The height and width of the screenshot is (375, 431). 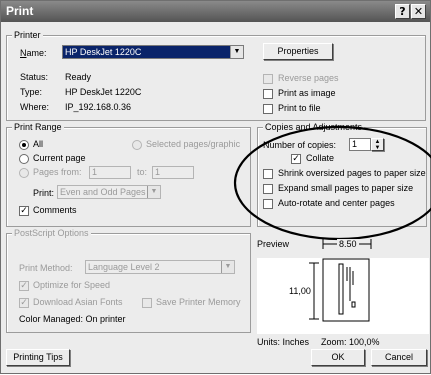 What do you see at coordinates (193, 144) in the screenshot?
I see `range-selected-label: Selected pages/graphic` at bounding box center [193, 144].